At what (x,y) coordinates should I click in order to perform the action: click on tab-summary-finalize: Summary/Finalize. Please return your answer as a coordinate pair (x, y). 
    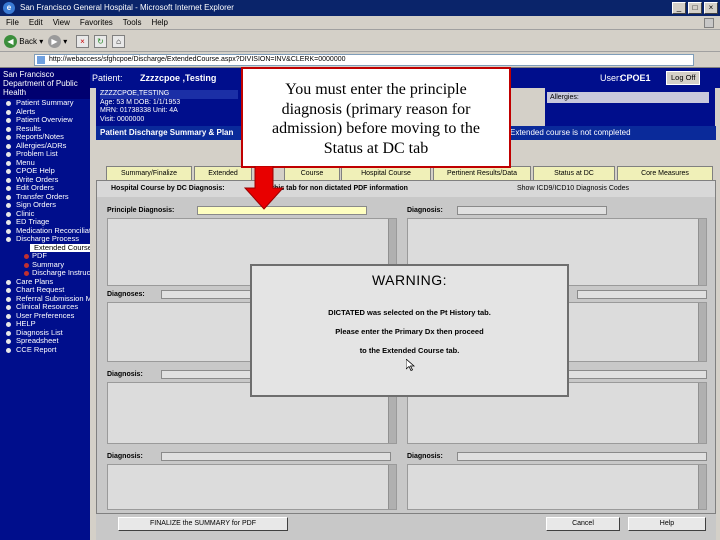
    Looking at the image, I should click on (149, 173).